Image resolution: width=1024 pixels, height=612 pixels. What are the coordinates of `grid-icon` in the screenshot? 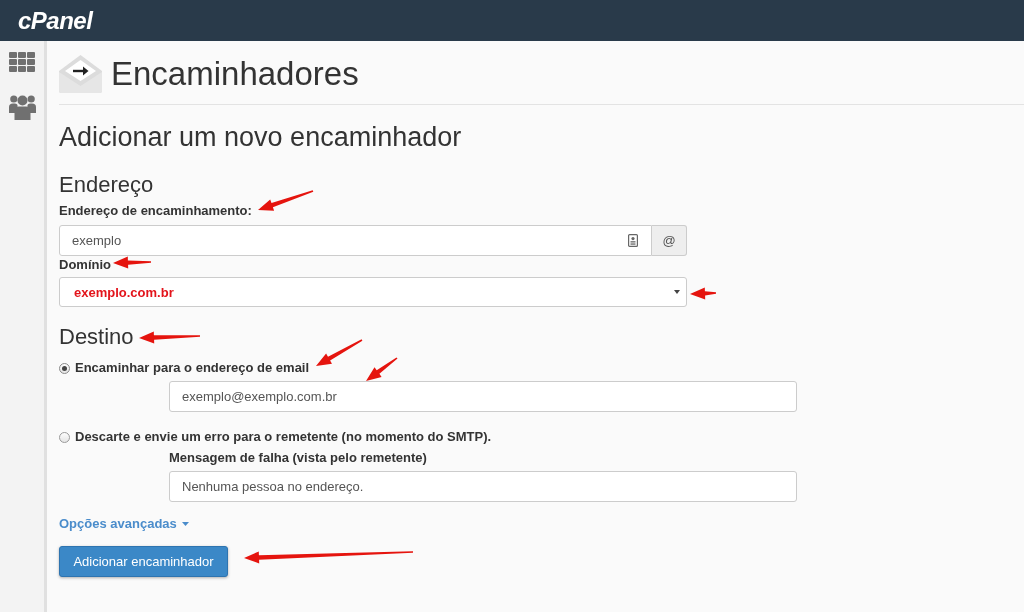 It's located at (22, 62).